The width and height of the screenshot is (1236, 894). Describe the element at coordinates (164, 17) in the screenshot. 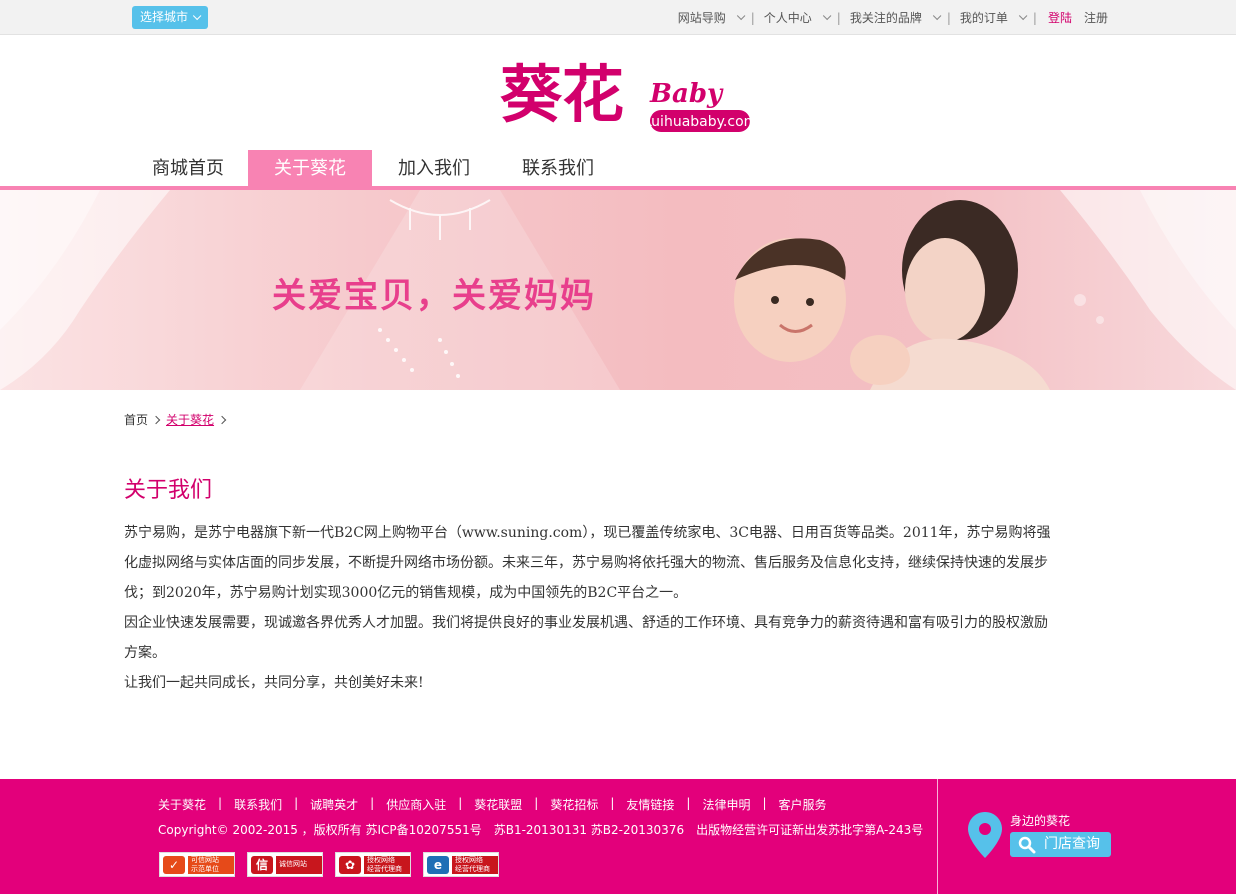

I see `select-city-label: 选择城市` at that location.